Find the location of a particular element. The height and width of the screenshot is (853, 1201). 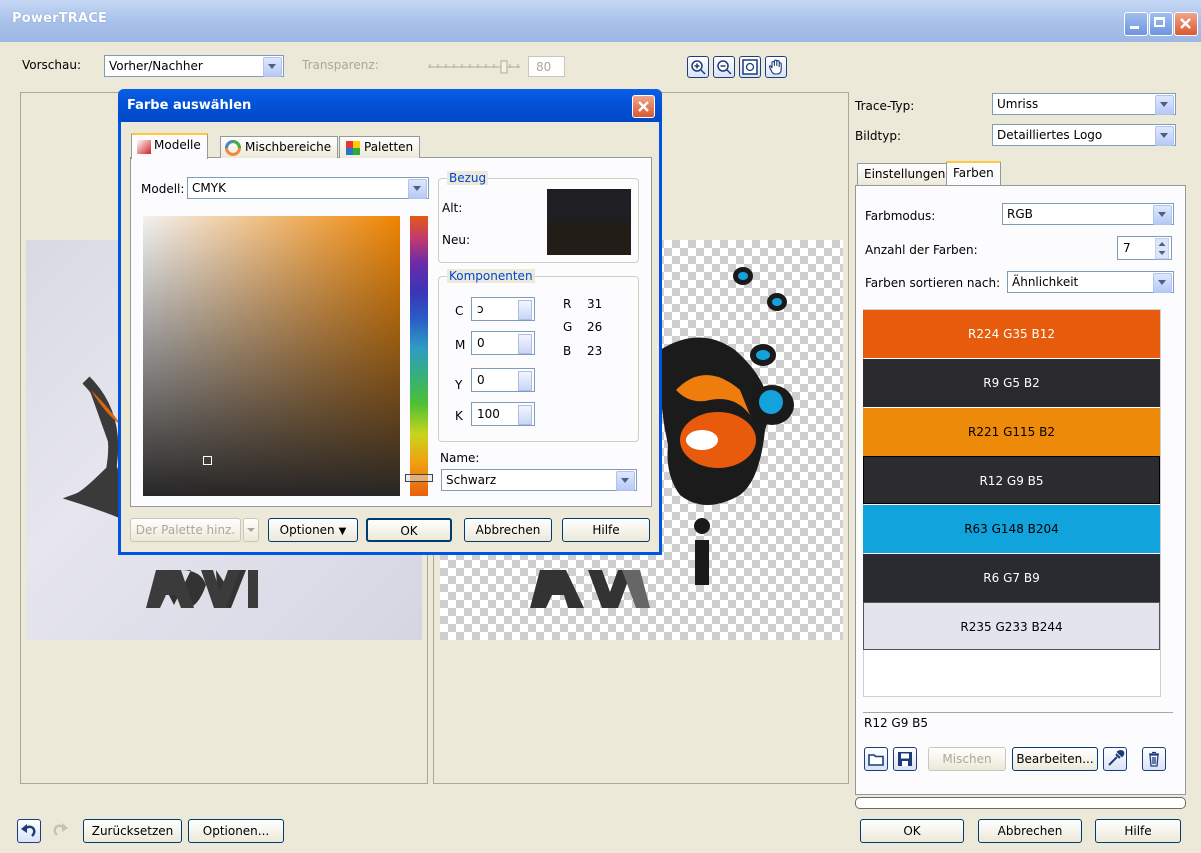

transparency-slider is located at coordinates (475, 67).